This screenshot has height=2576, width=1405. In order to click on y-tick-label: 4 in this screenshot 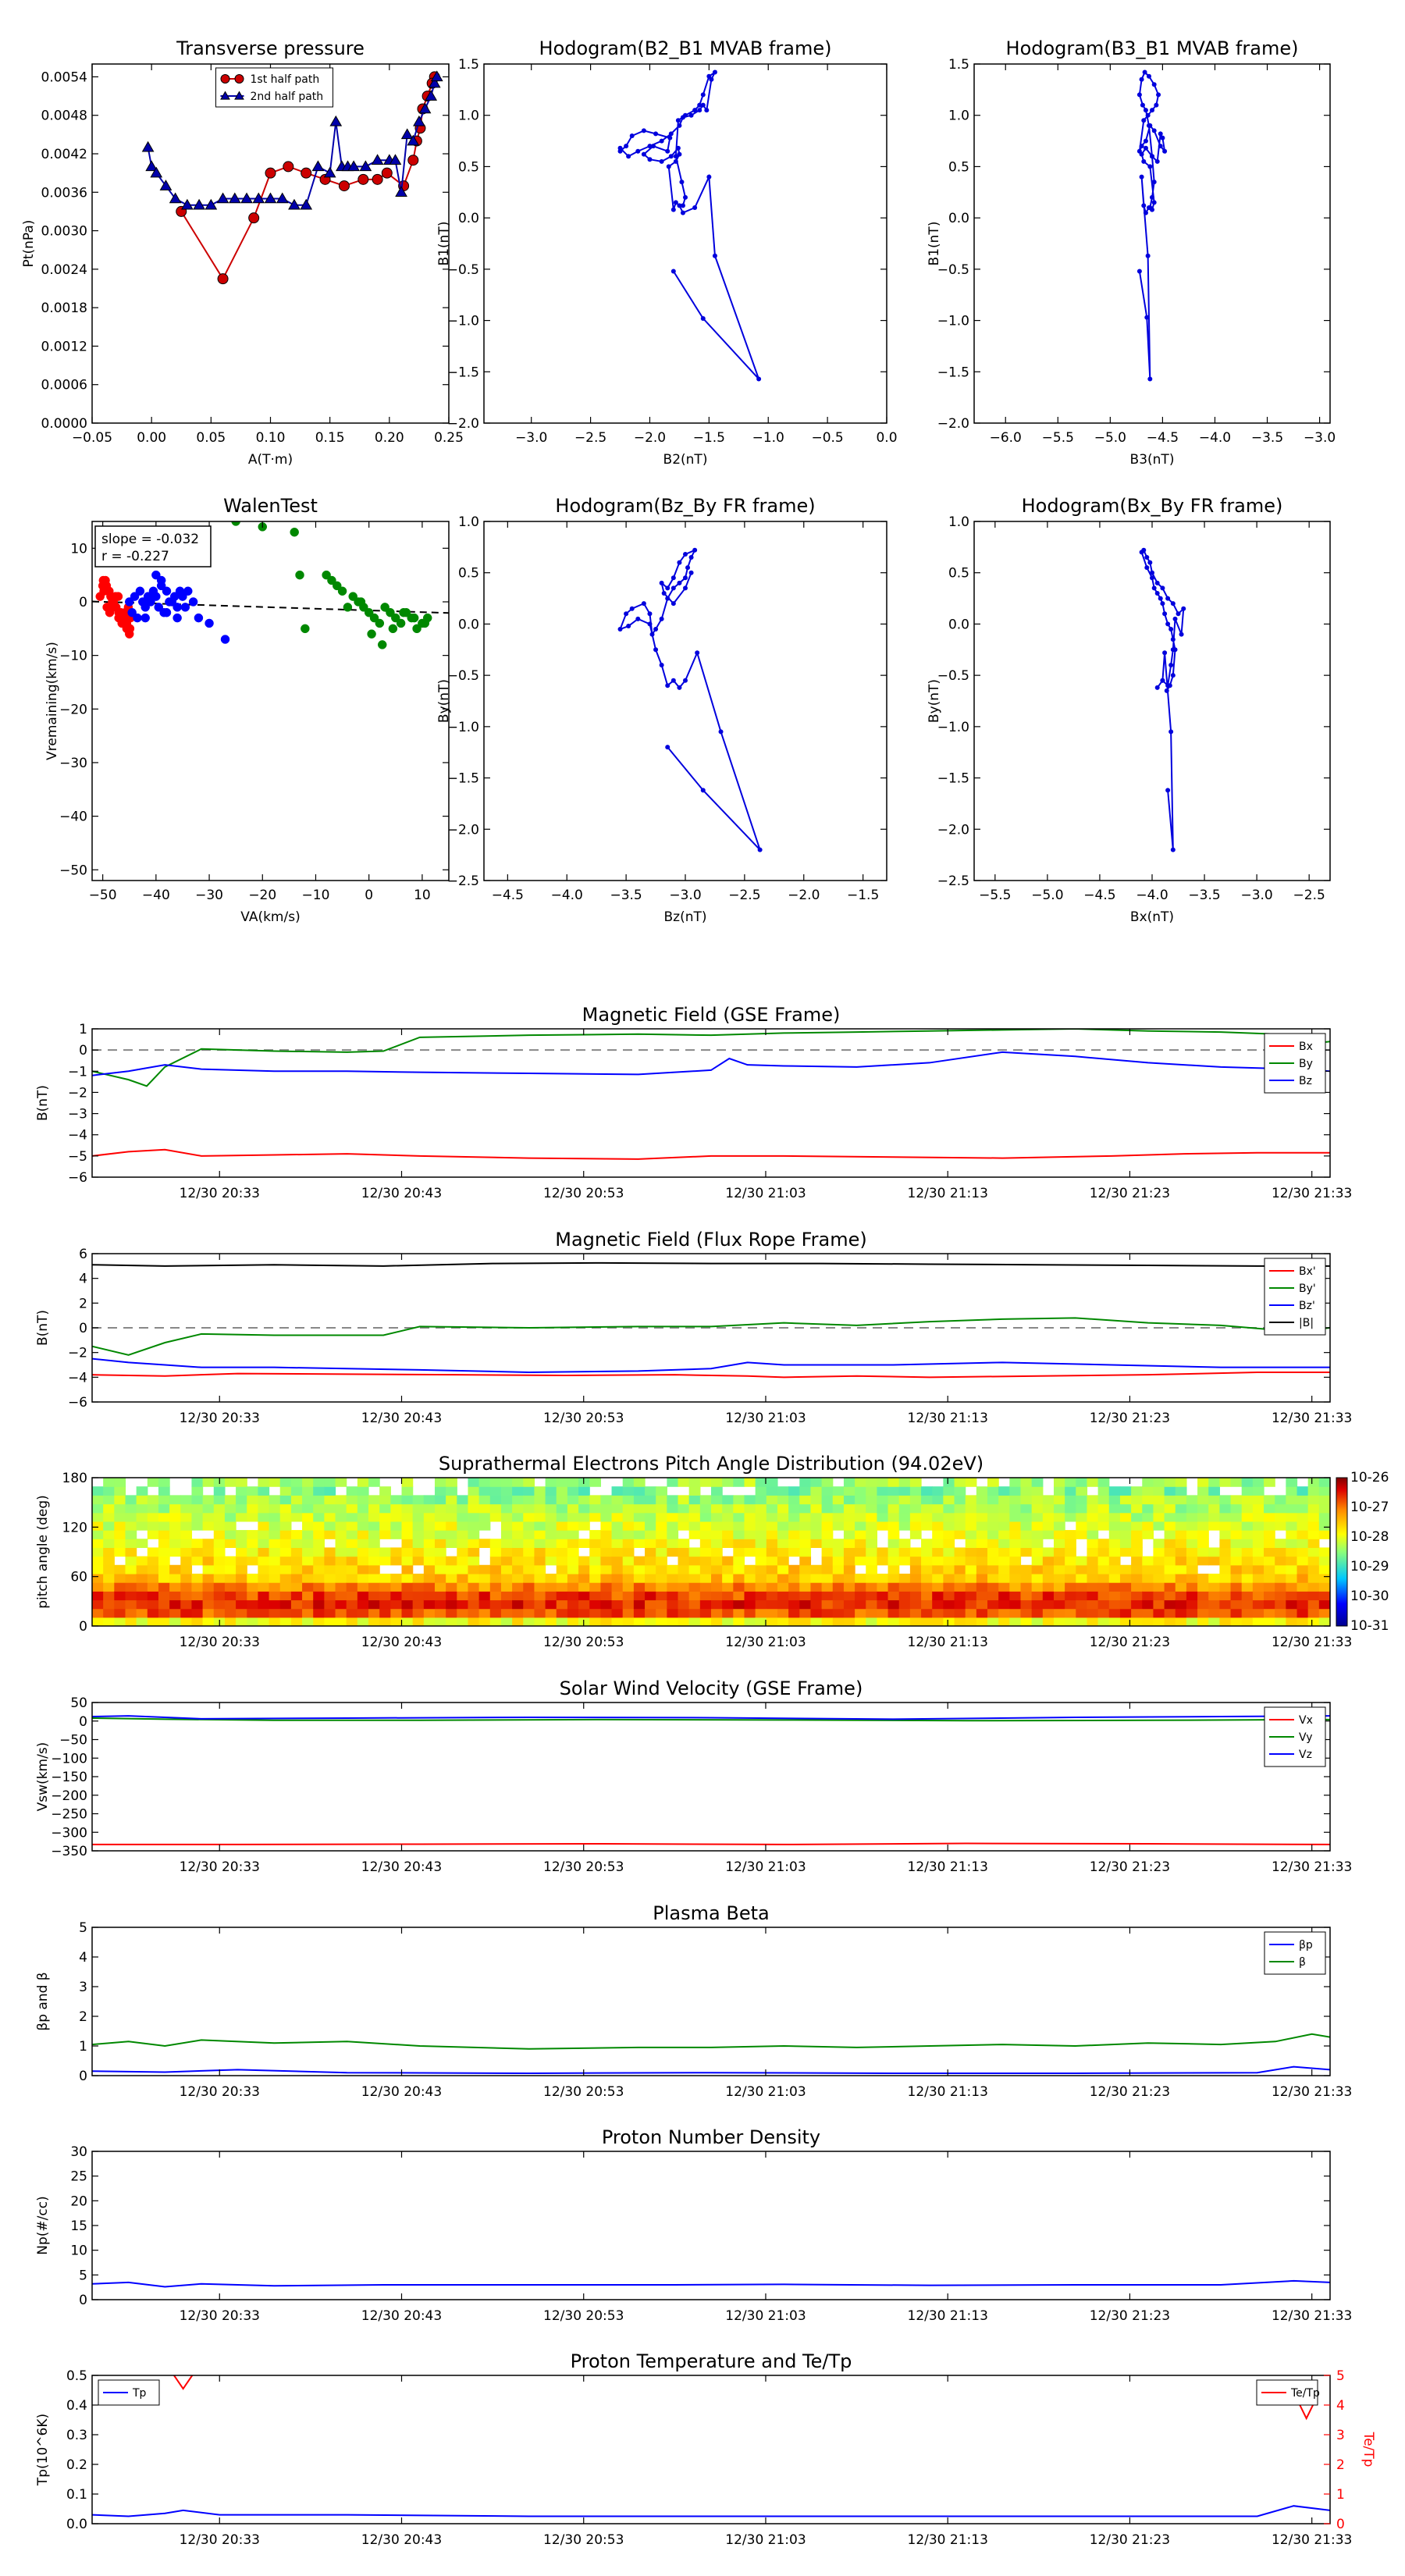, I will do `click(83, 1958)`.